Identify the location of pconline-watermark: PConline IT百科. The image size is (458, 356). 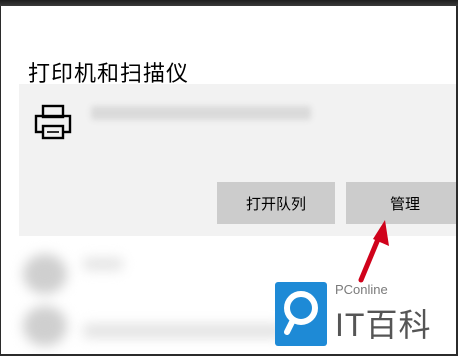
(362, 316).